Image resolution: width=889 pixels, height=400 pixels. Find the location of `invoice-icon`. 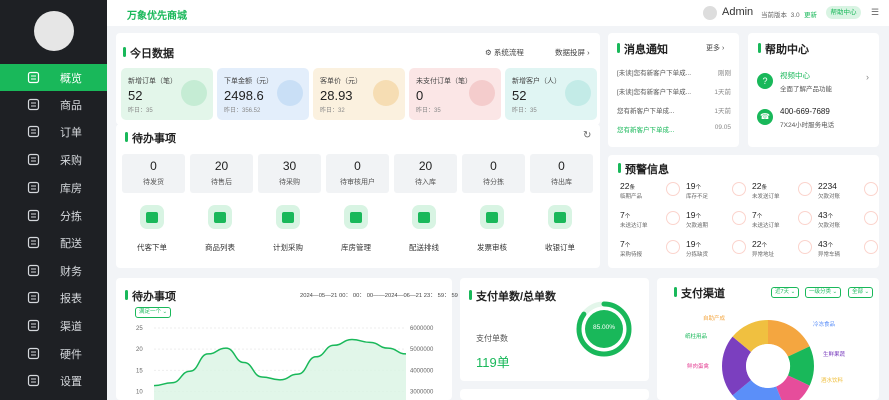

invoice-icon is located at coordinates (492, 217).